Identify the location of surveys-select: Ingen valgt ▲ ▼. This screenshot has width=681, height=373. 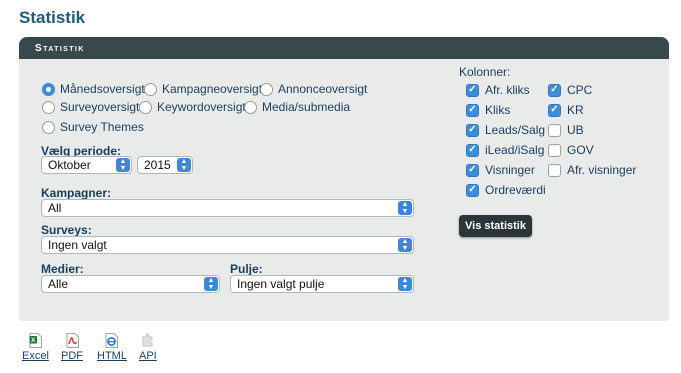
(227, 245).